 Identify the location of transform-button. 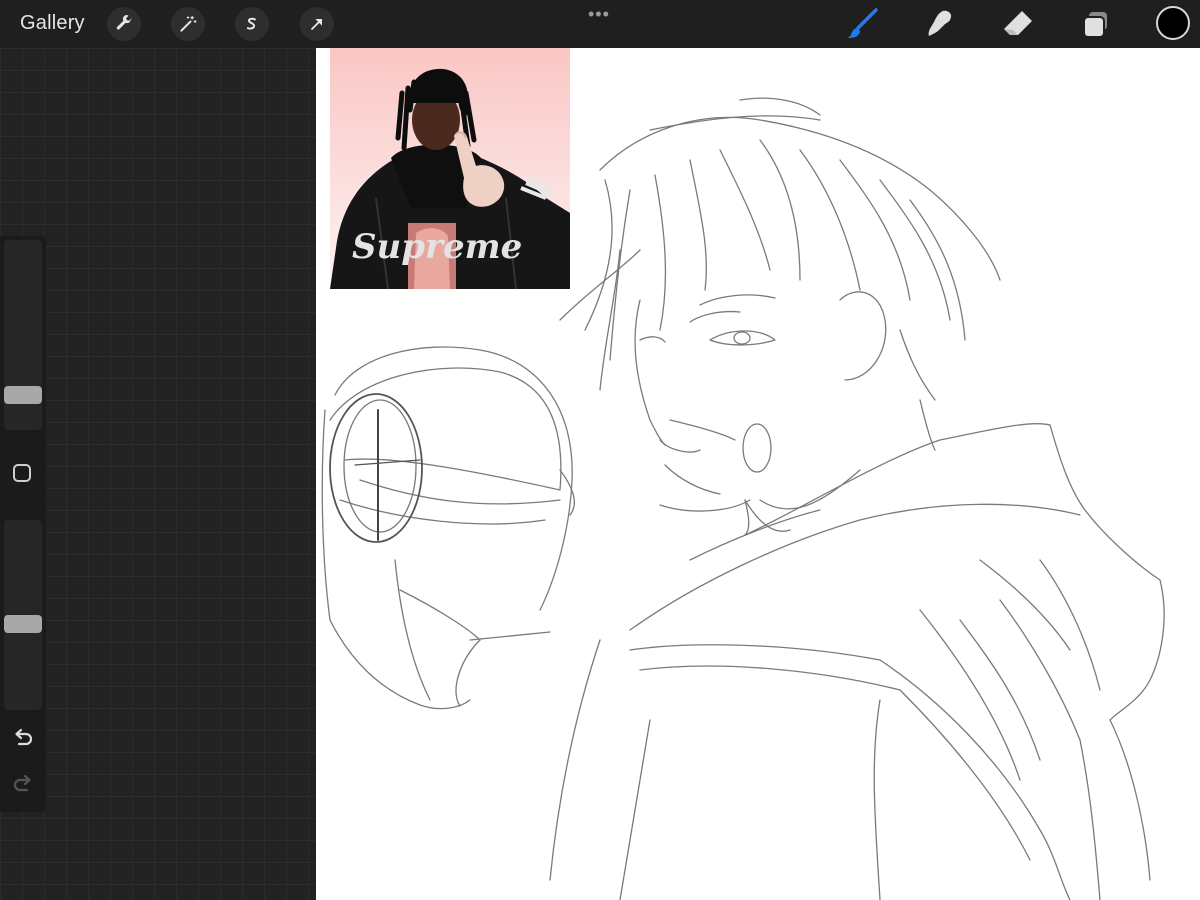
(317, 24).